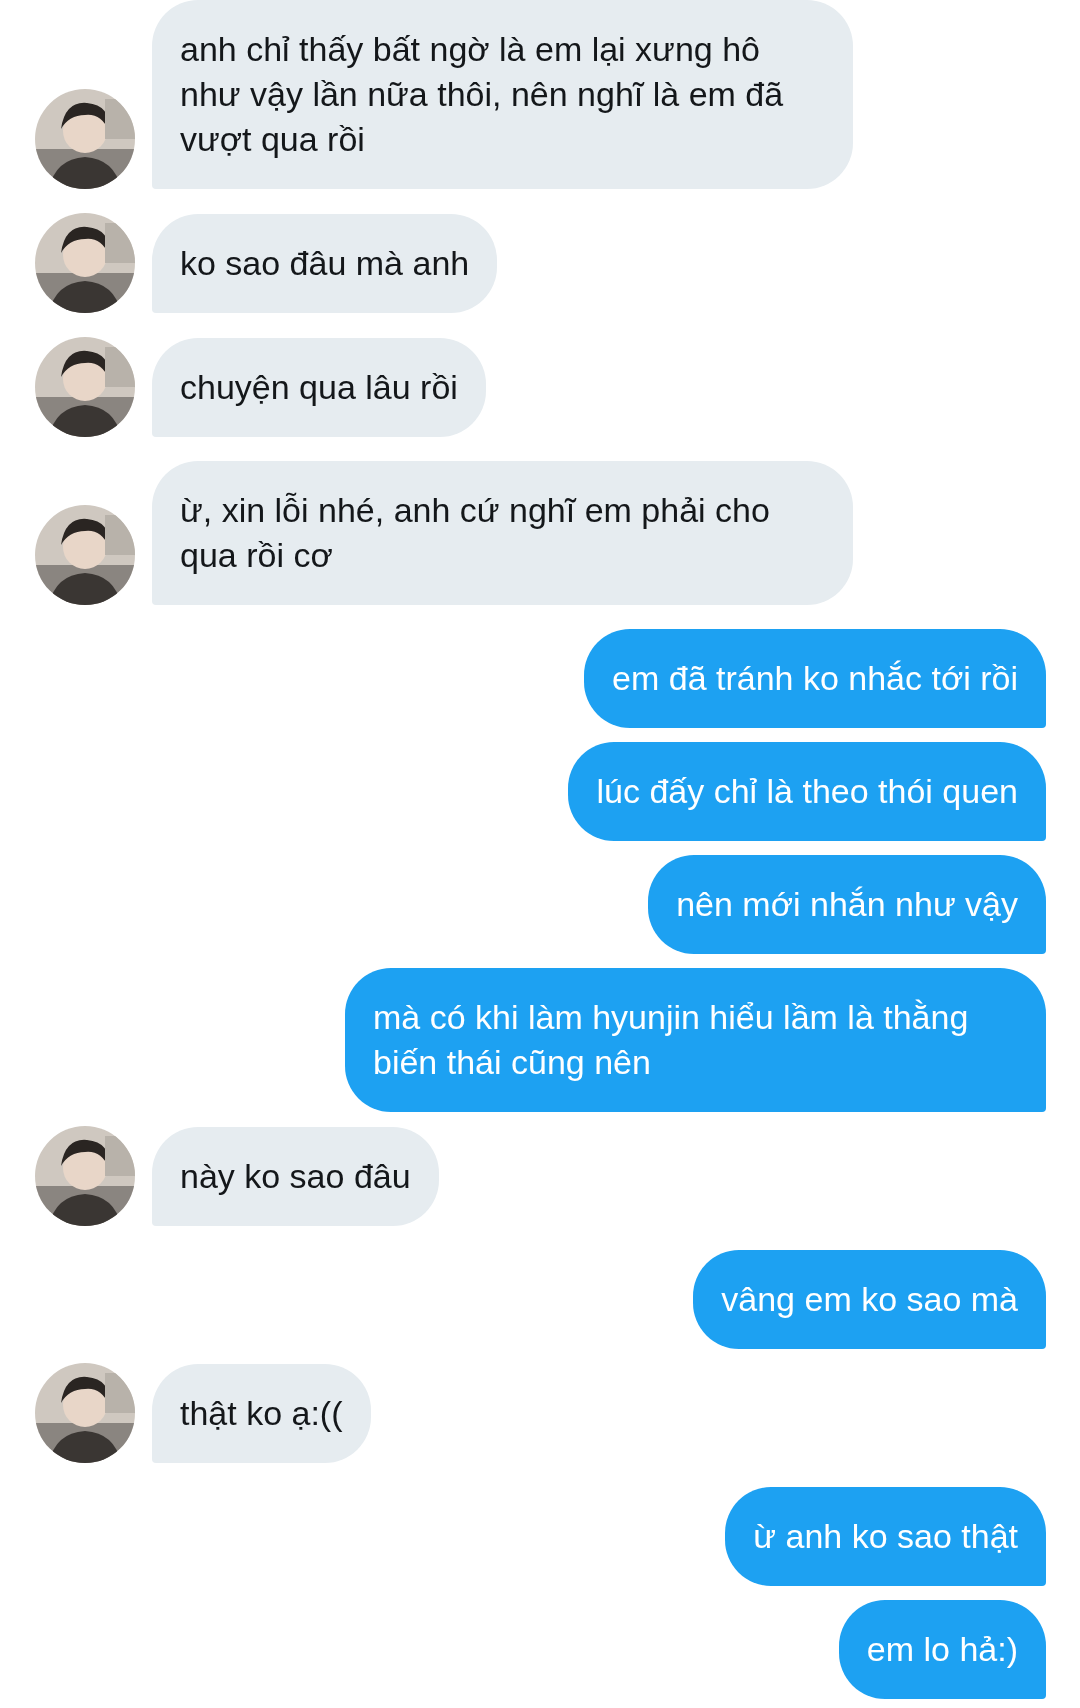 The height and width of the screenshot is (1708, 1080). I want to click on message-bubble: ừ, xin lỗi nhé, anh cứ nghĩ em phải cho qua rồi cơ, so click(502, 533).